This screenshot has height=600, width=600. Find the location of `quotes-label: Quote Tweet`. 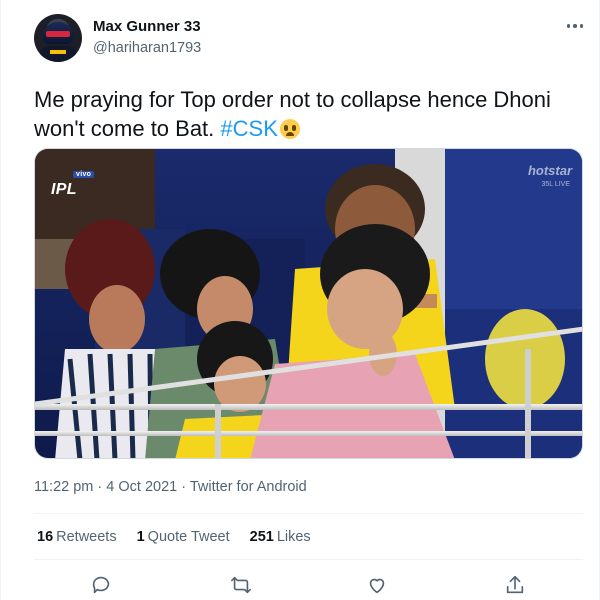

quotes-label: Quote Tweet is located at coordinates (188, 537).